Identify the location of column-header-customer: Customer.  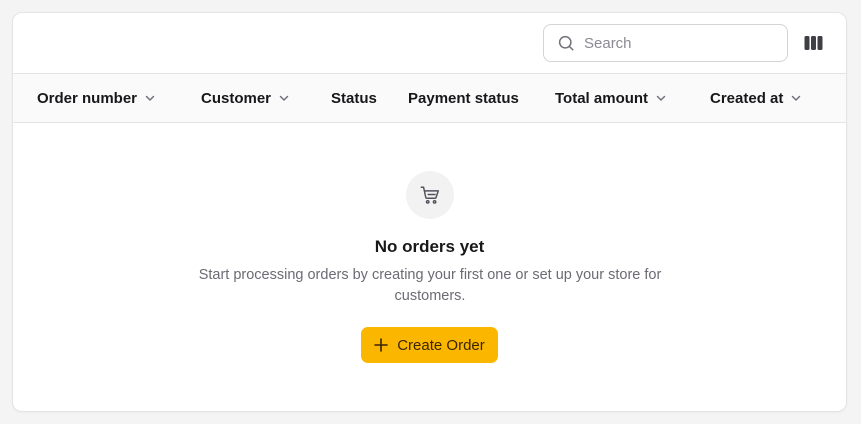
(245, 98).